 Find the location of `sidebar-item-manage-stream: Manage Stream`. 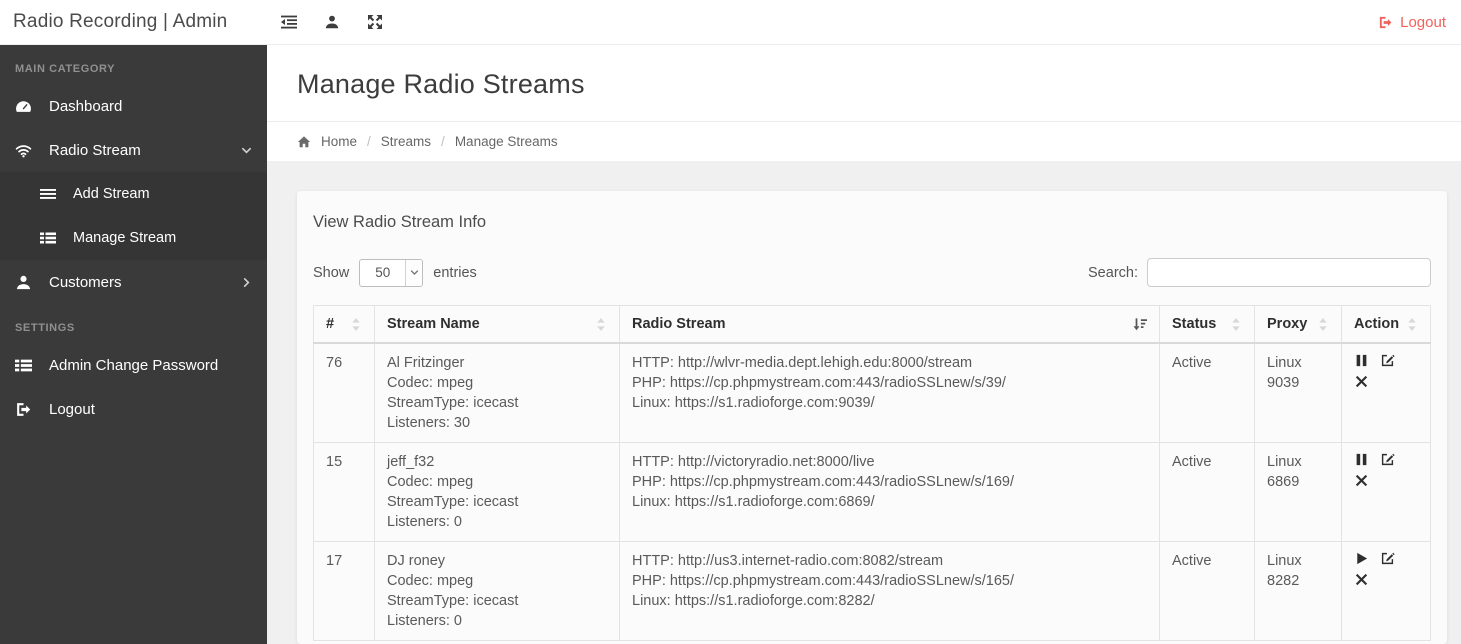

sidebar-item-manage-stream: Manage Stream is located at coordinates (133, 238).